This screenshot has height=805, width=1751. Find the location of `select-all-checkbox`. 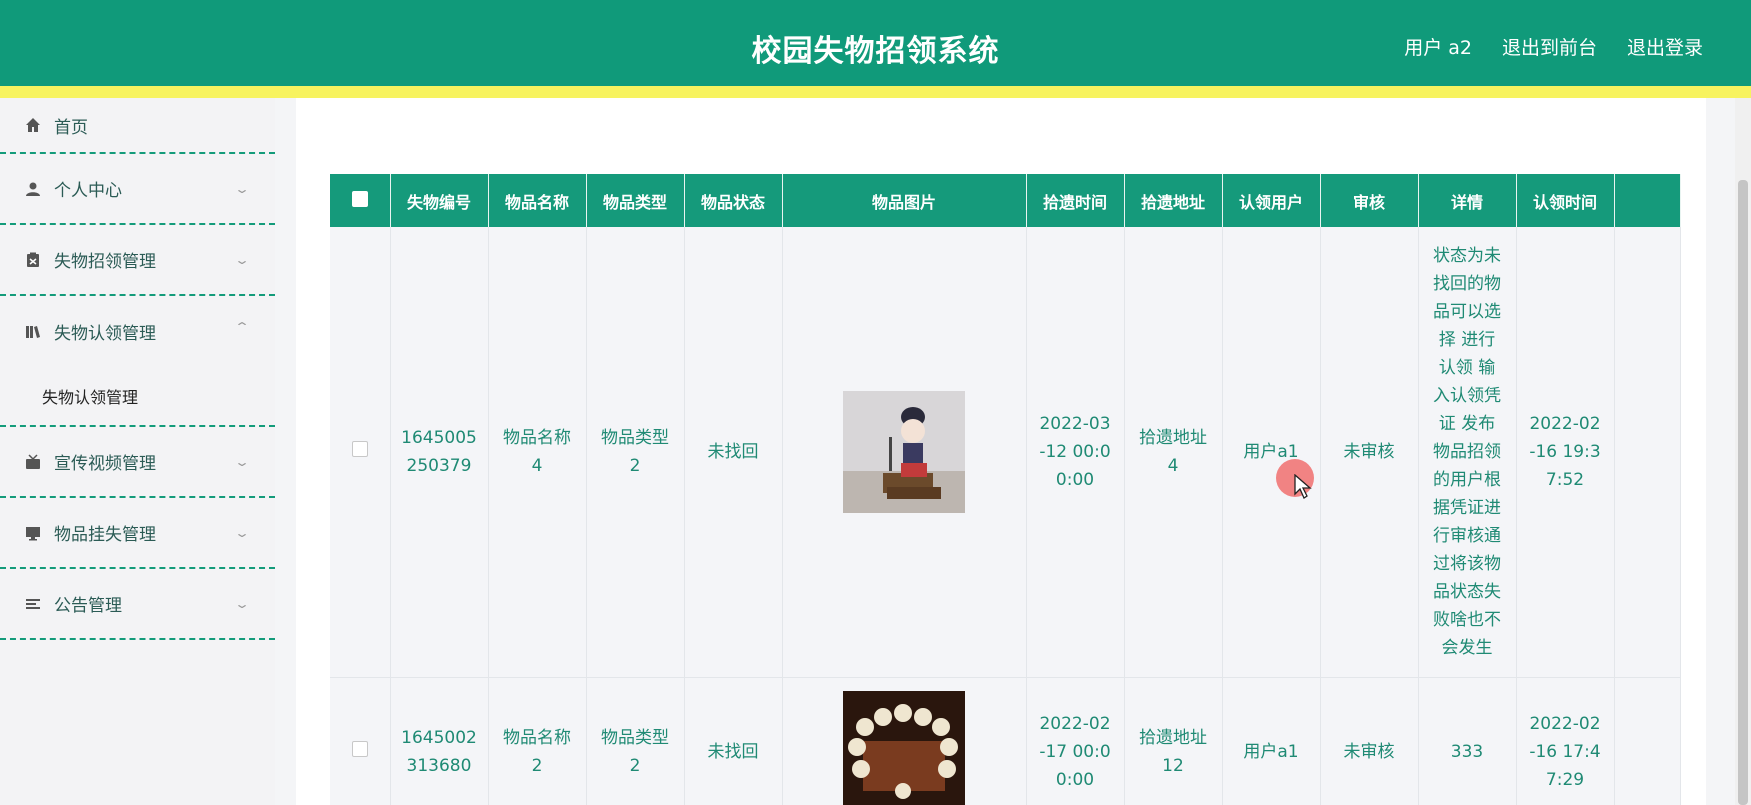

select-all-checkbox is located at coordinates (359, 198).